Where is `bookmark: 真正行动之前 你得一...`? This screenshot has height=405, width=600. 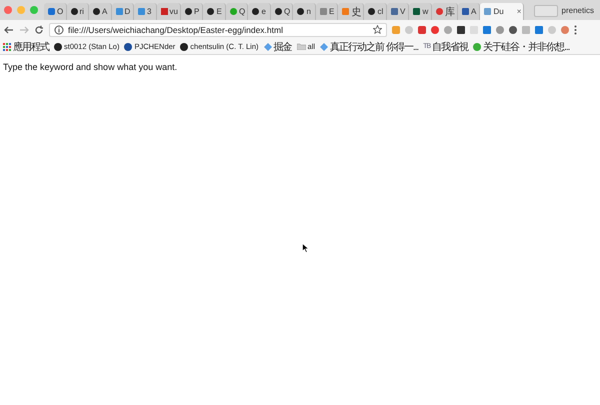 bookmark: 真正行动之前 你得一... is located at coordinates (369, 47).